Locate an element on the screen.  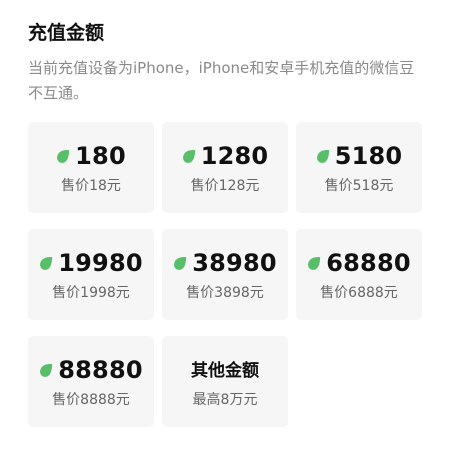
option-price: 售价3898元 is located at coordinates (225, 292).